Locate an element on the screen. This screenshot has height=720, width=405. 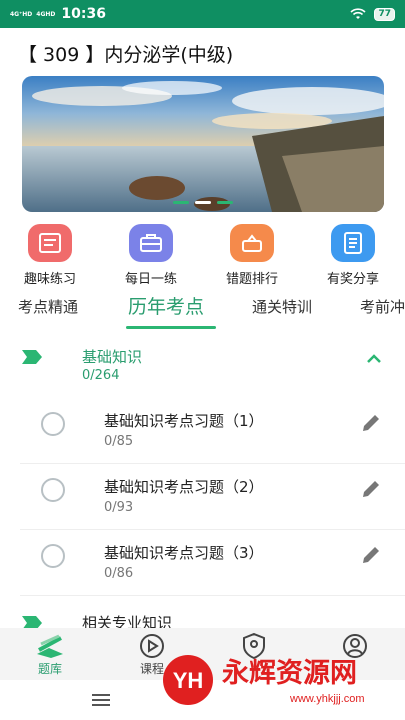
list-item: 基础知识考点习题（3） 0/86 is located at coordinates (212, 563).